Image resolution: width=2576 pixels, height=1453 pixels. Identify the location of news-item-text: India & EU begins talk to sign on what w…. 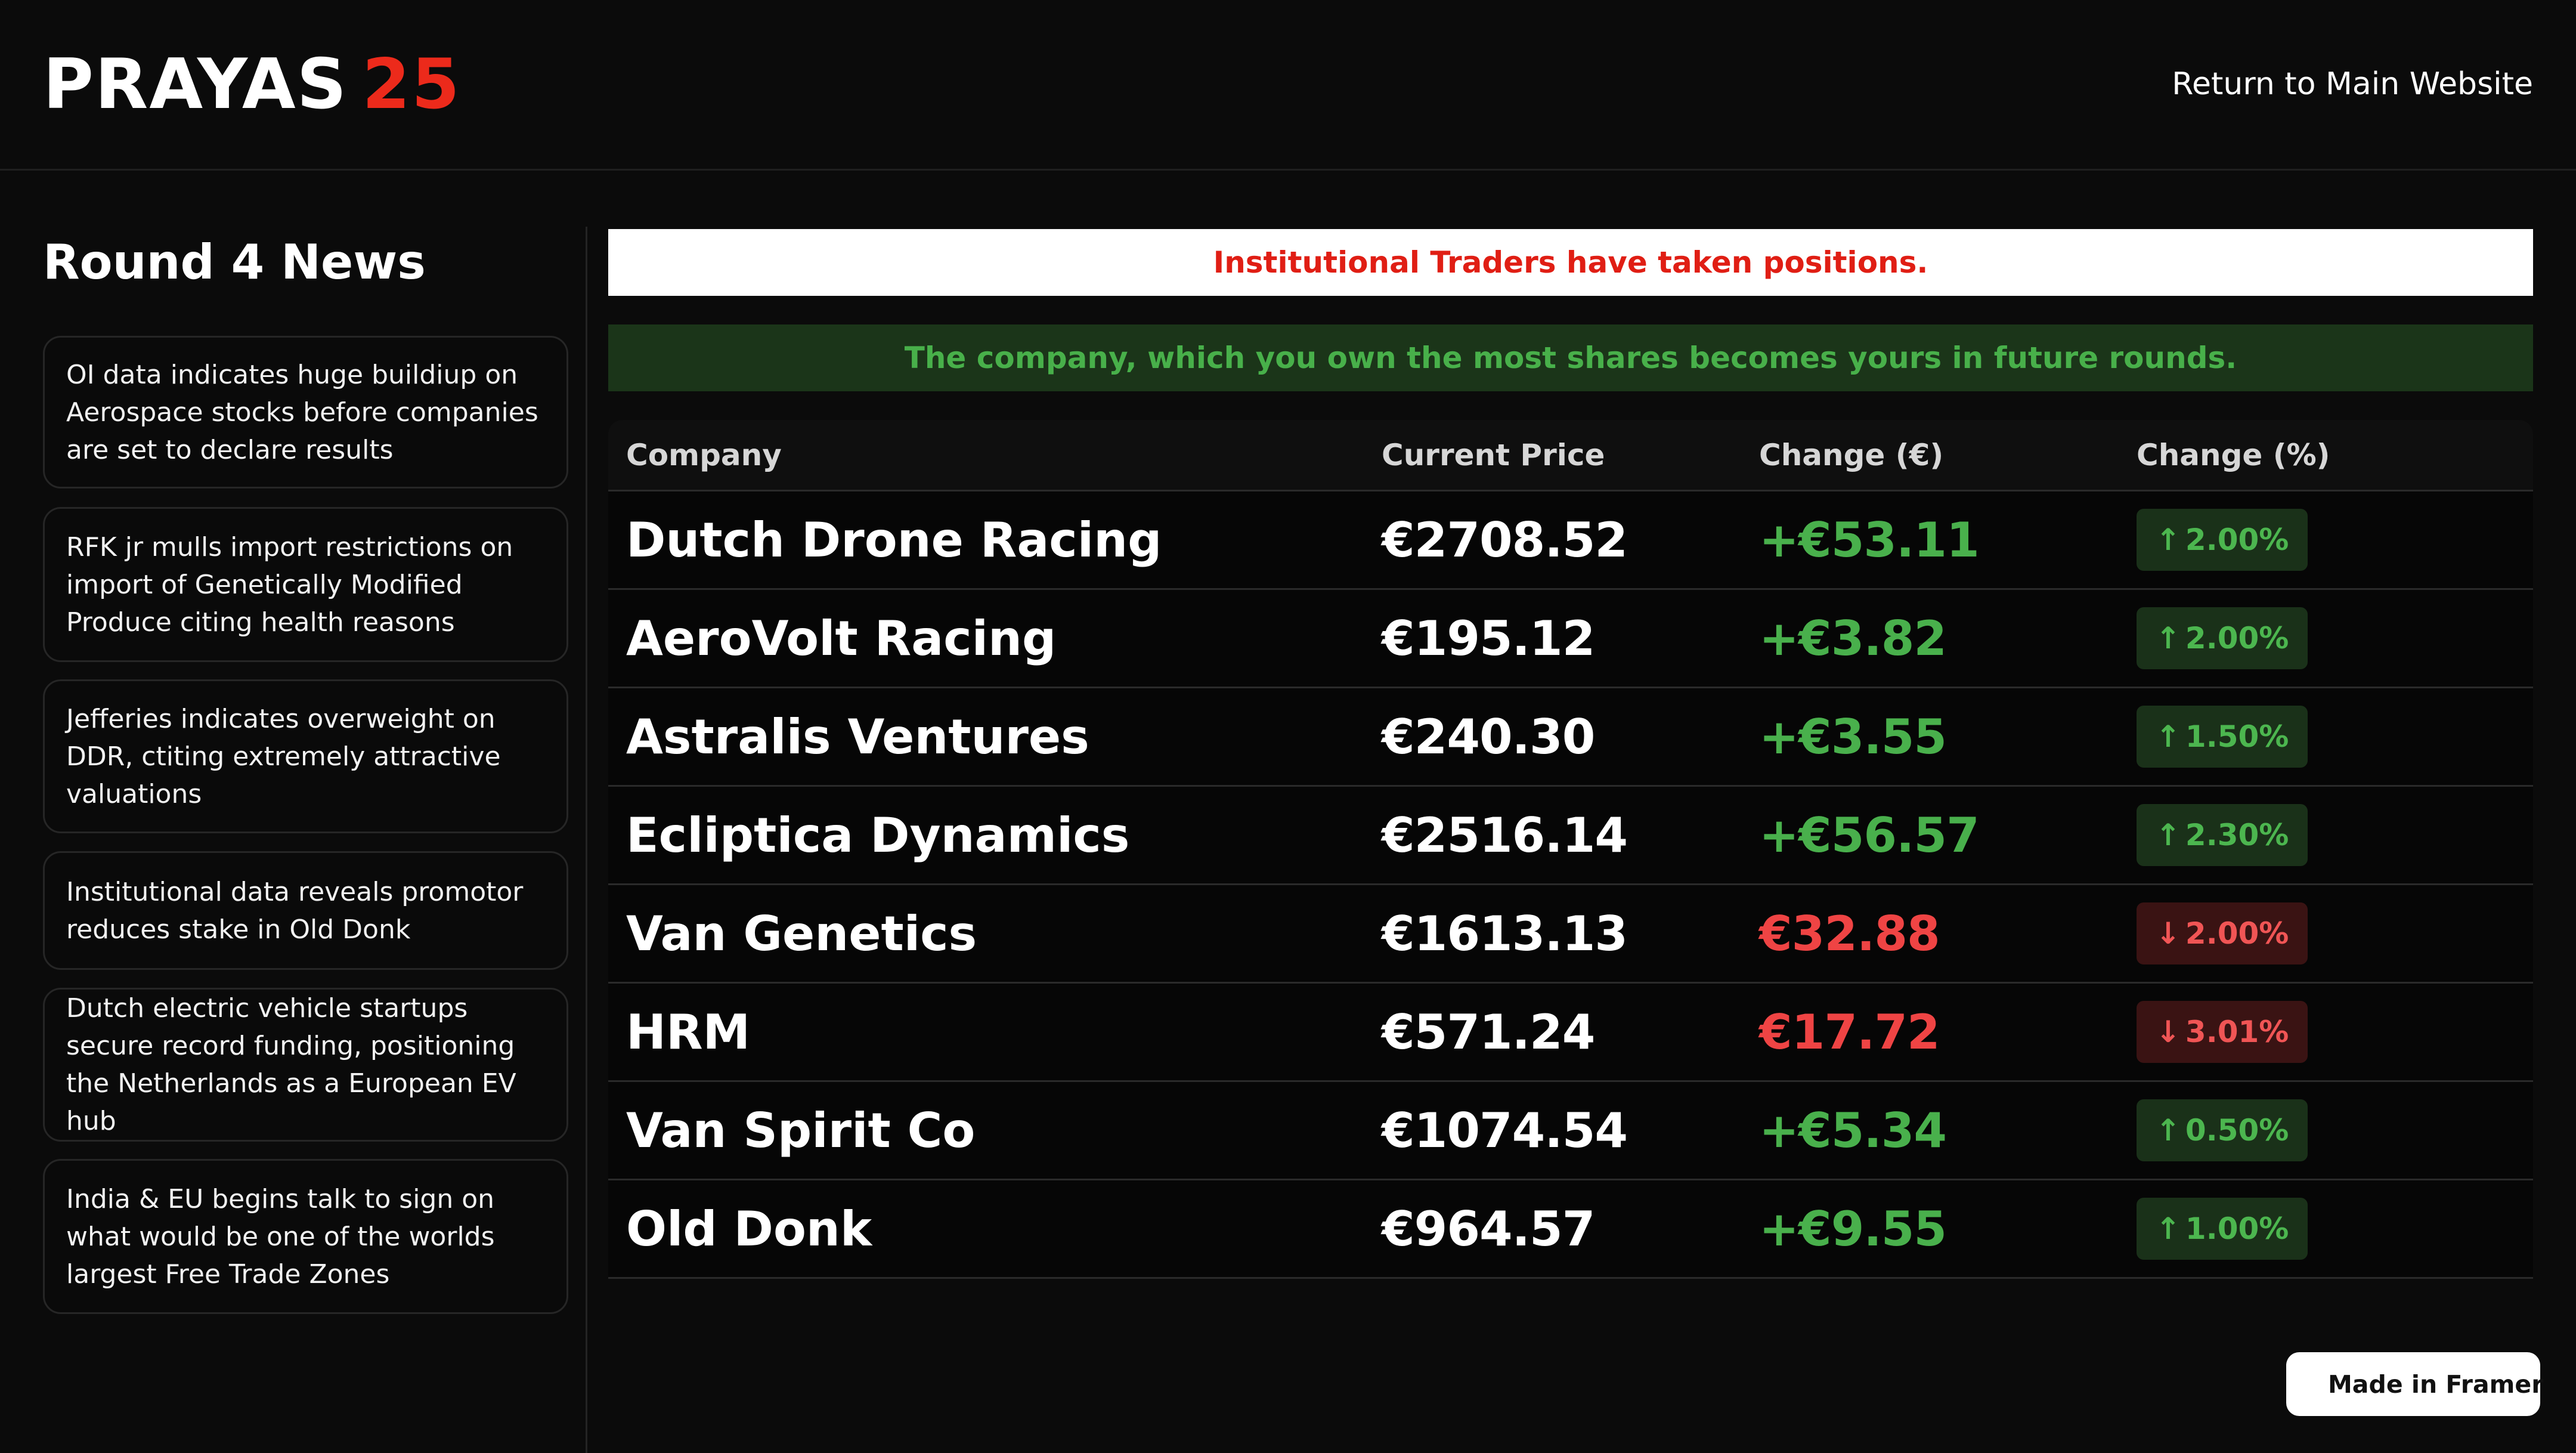
(280, 1236).